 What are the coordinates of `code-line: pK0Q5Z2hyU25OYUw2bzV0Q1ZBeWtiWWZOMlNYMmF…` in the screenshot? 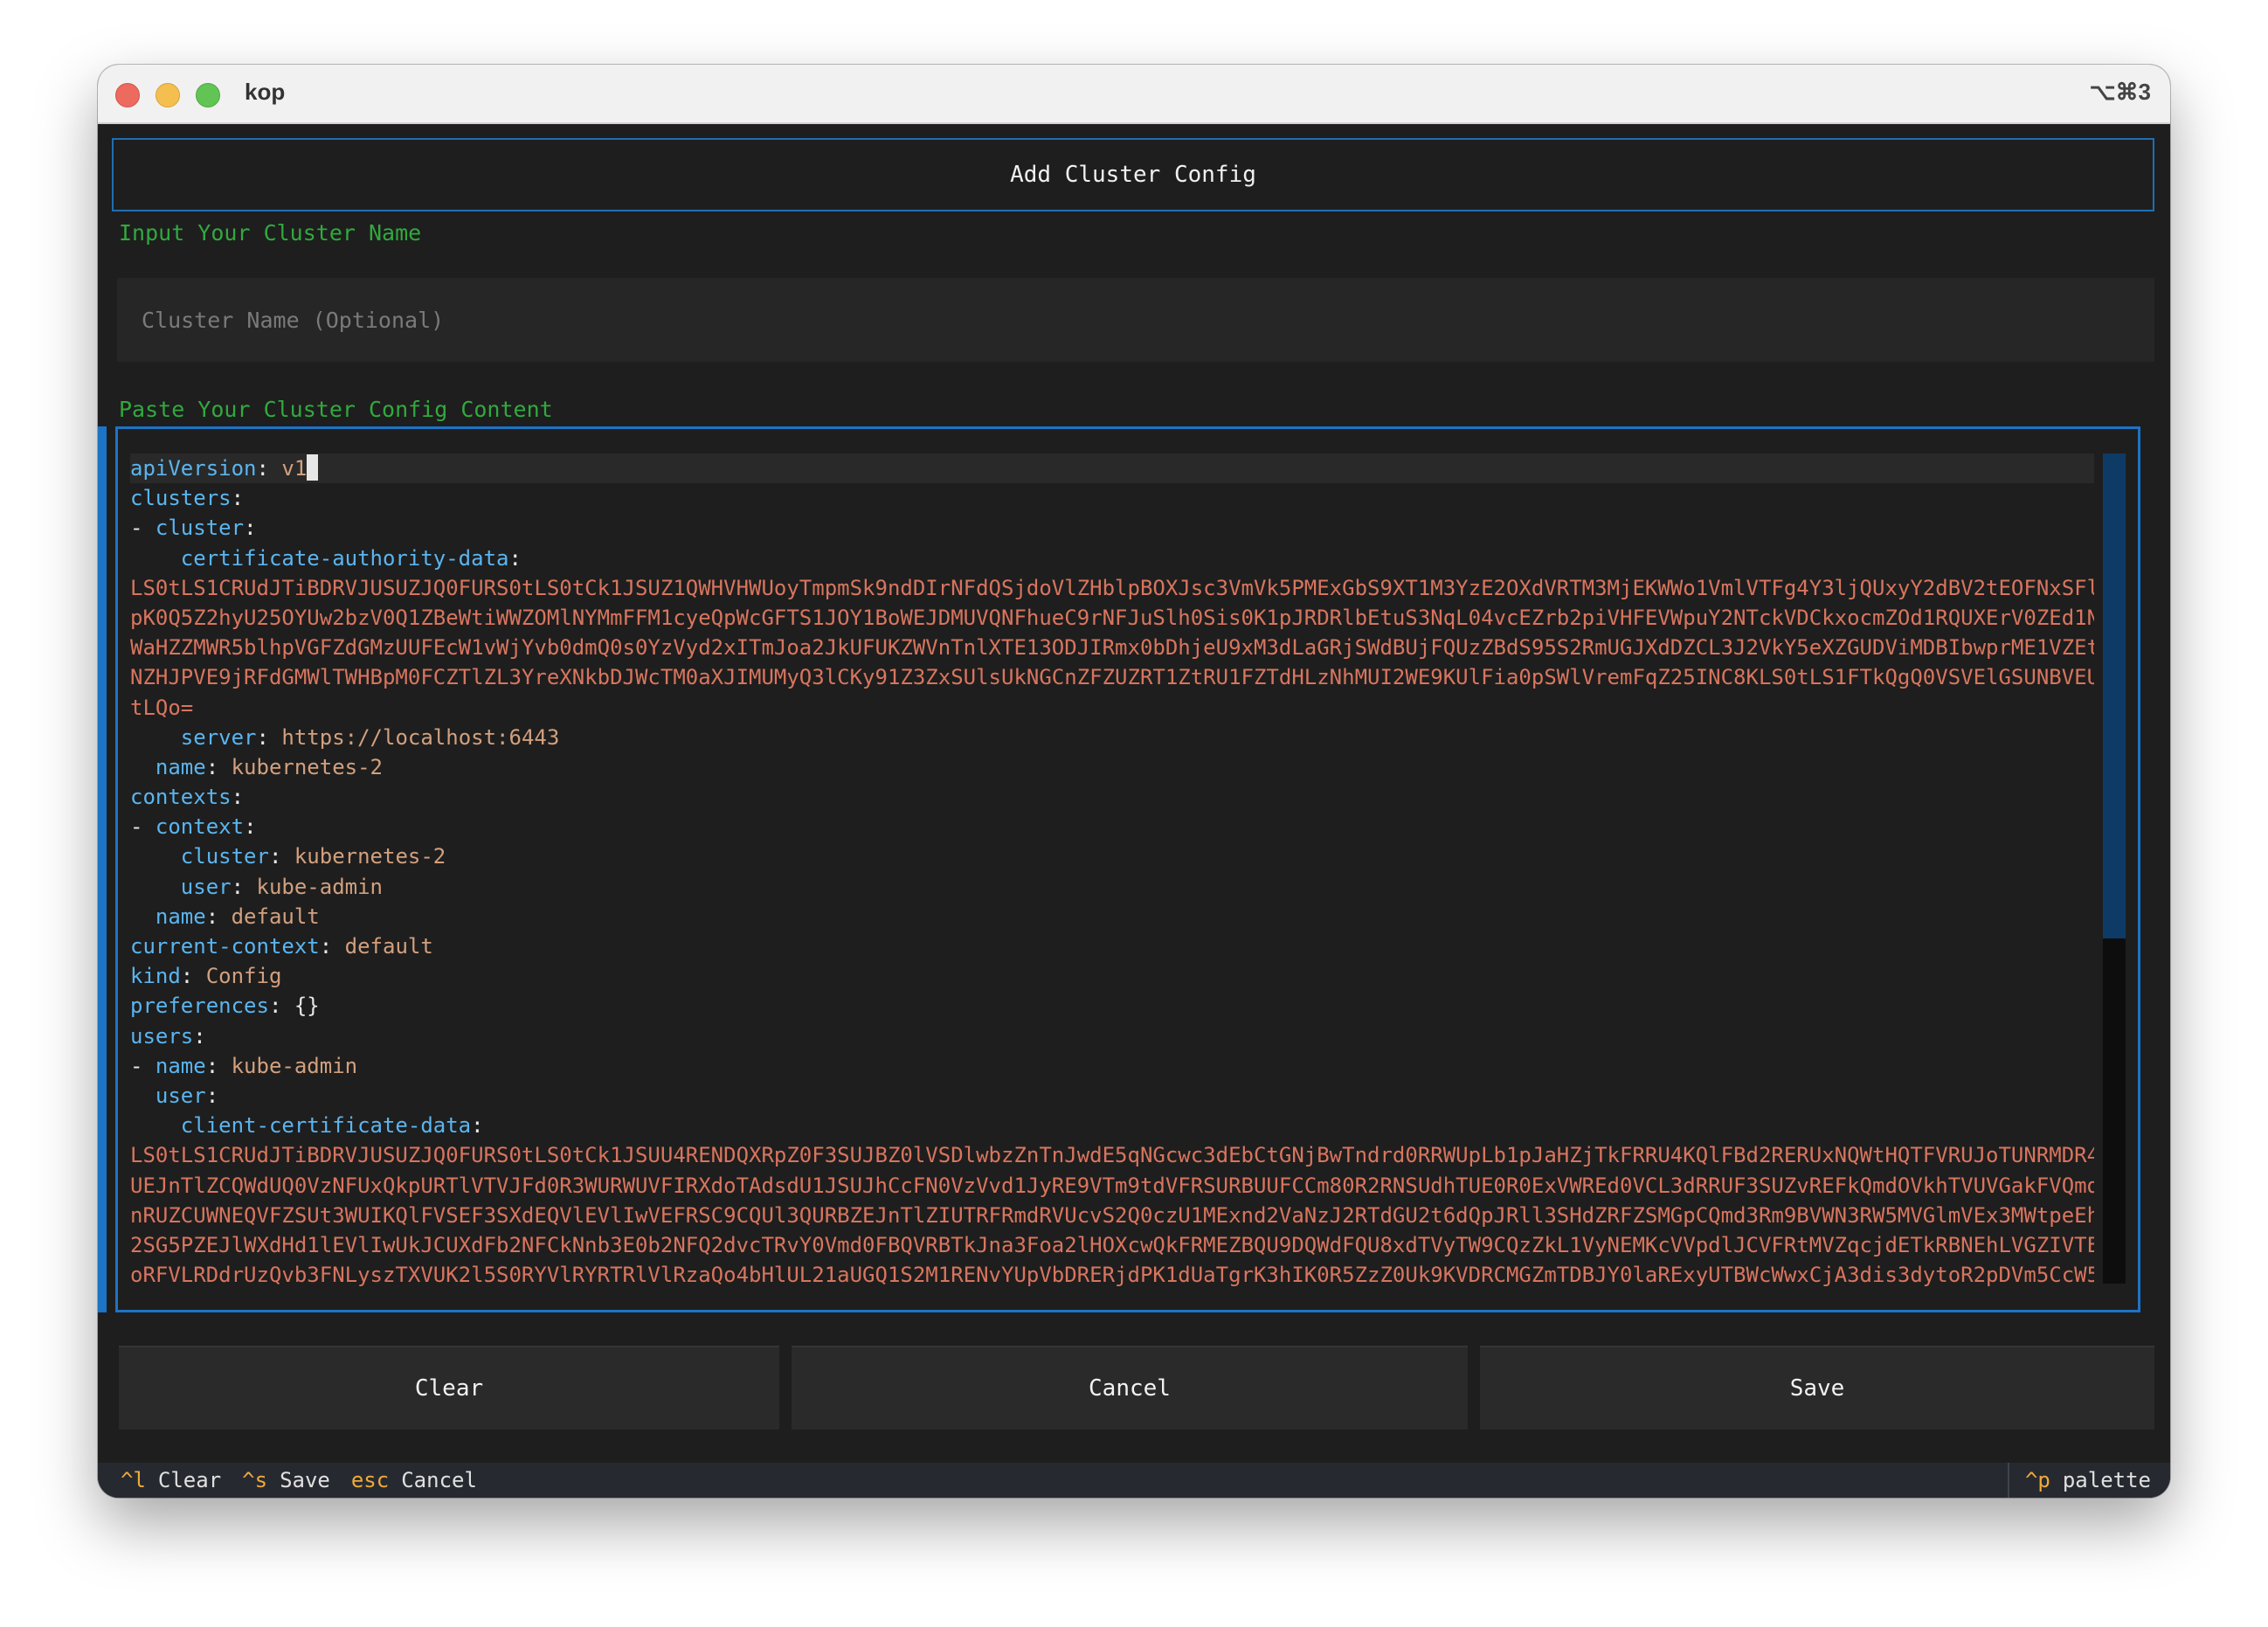 It's located at (1112, 618).